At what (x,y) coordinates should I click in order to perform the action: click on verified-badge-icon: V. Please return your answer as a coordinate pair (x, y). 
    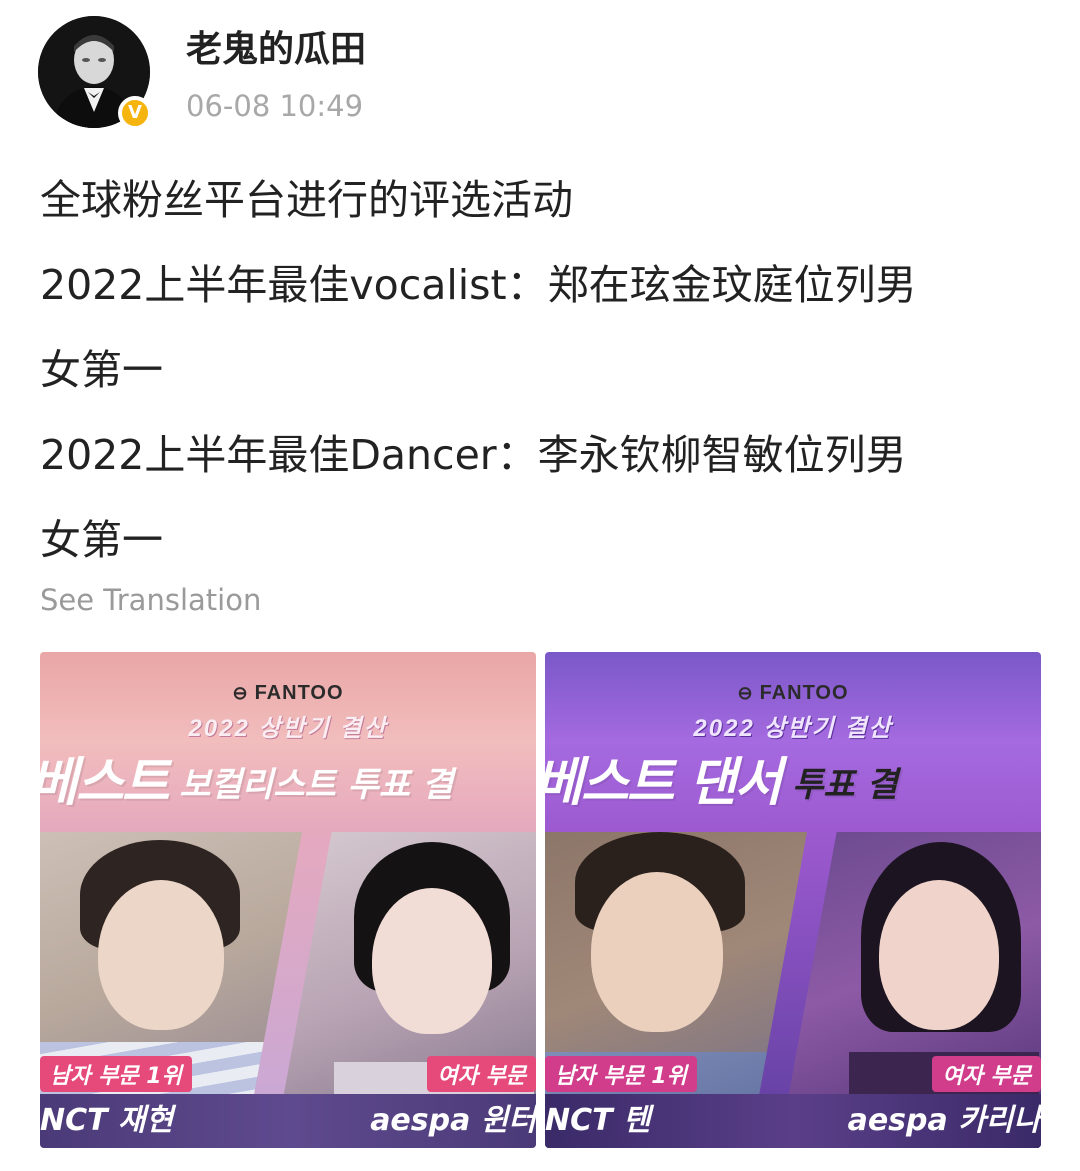
    Looking at the image, I should click on (135, 113).